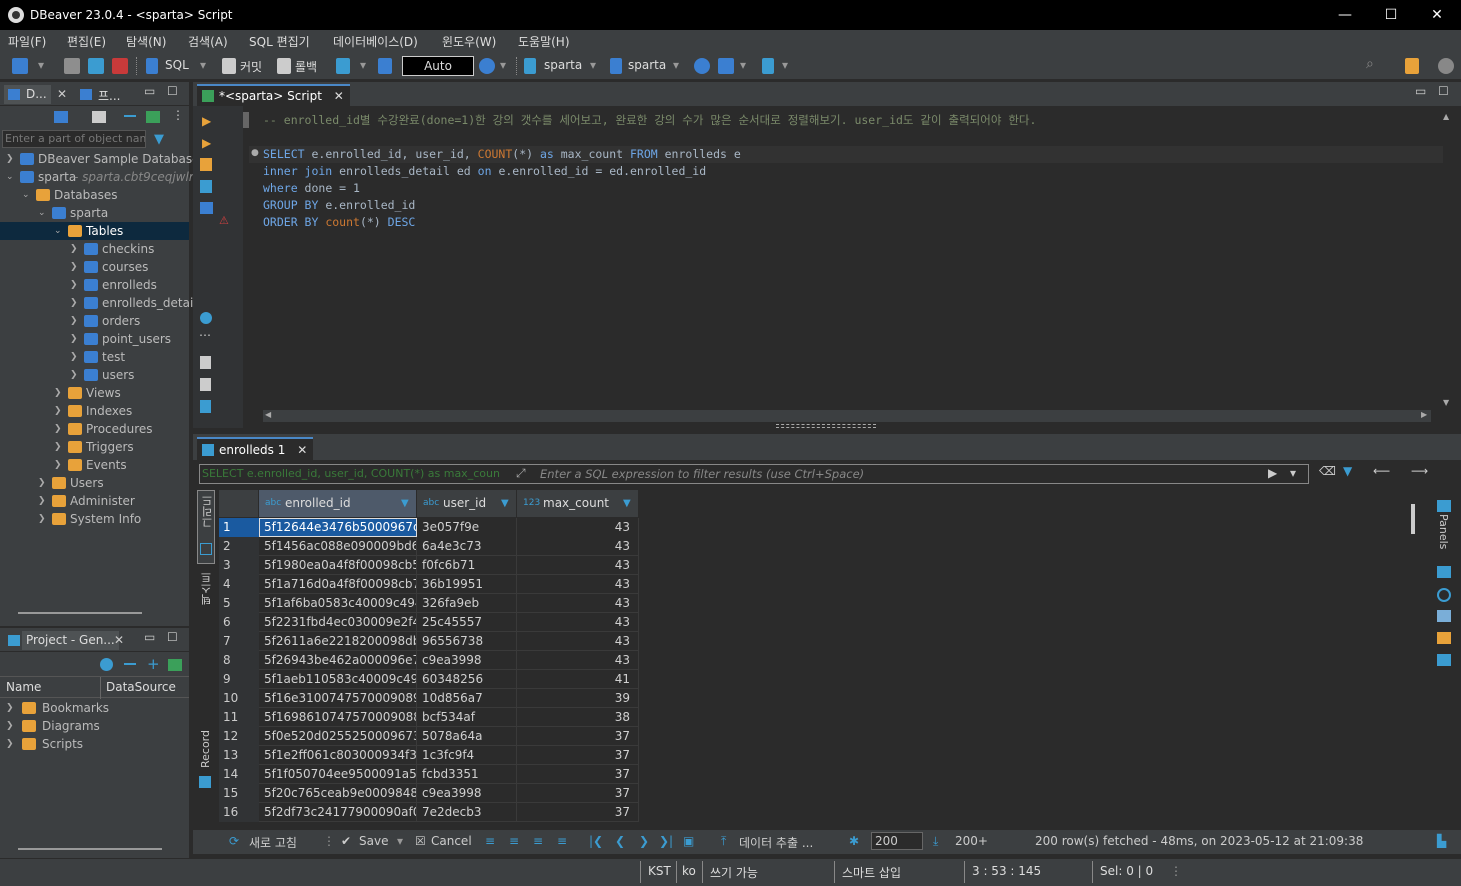  Describe the element at coordinates (94, 267) in the screenshot. I see `tree-item: ❯ courses` at that location.